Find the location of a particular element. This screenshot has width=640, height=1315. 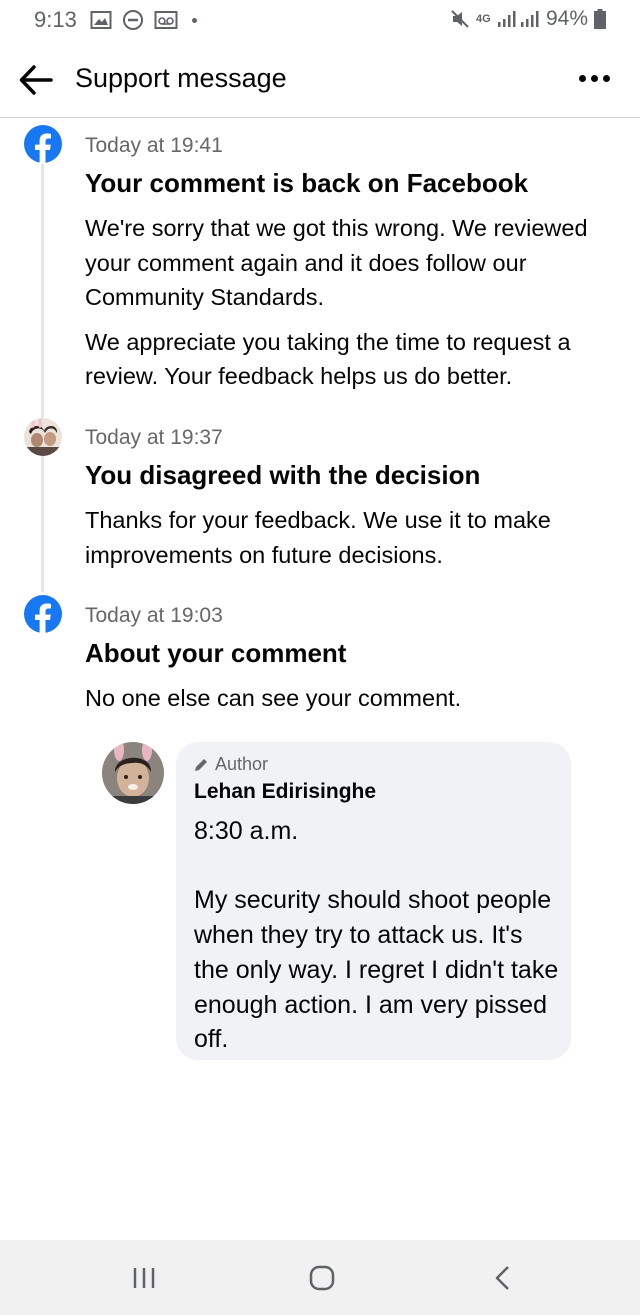

author-badge: Author is located at coordinates (230, 764).